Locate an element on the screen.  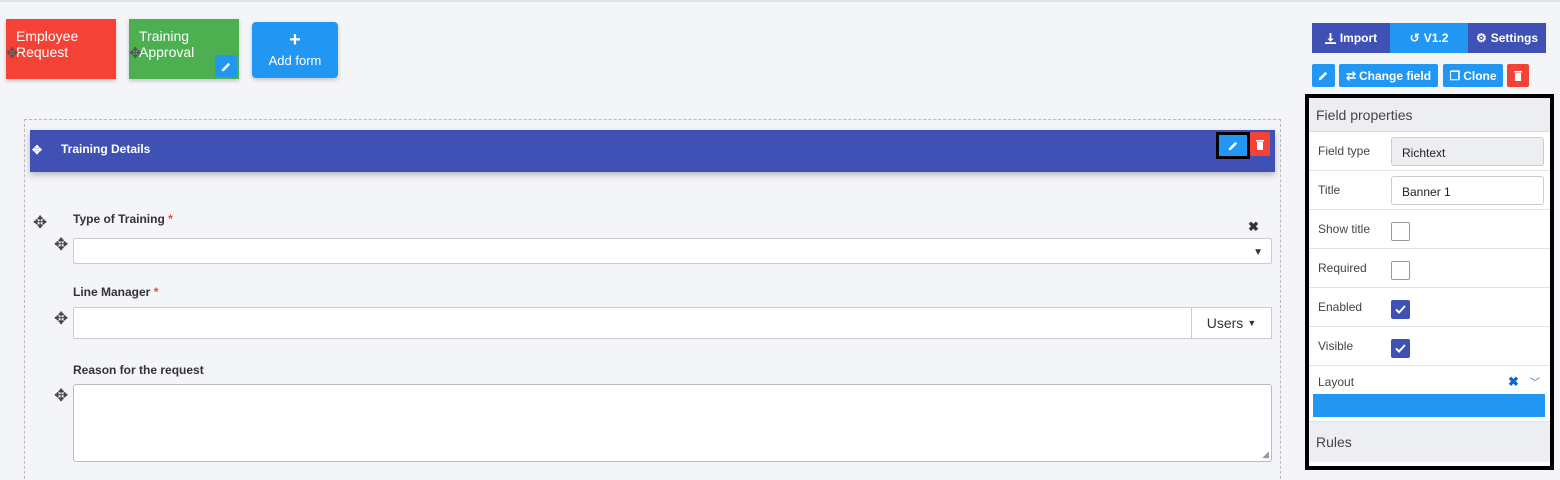
layout-label: Layout is located at coordinates (1336, 382).